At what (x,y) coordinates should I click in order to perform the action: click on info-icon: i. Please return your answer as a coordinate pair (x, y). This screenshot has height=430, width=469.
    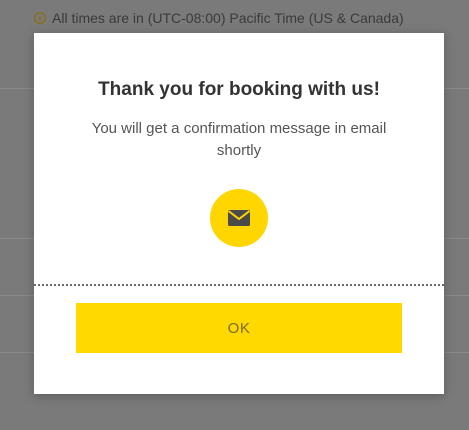
    Looking at the image, I should click on (40, 18).